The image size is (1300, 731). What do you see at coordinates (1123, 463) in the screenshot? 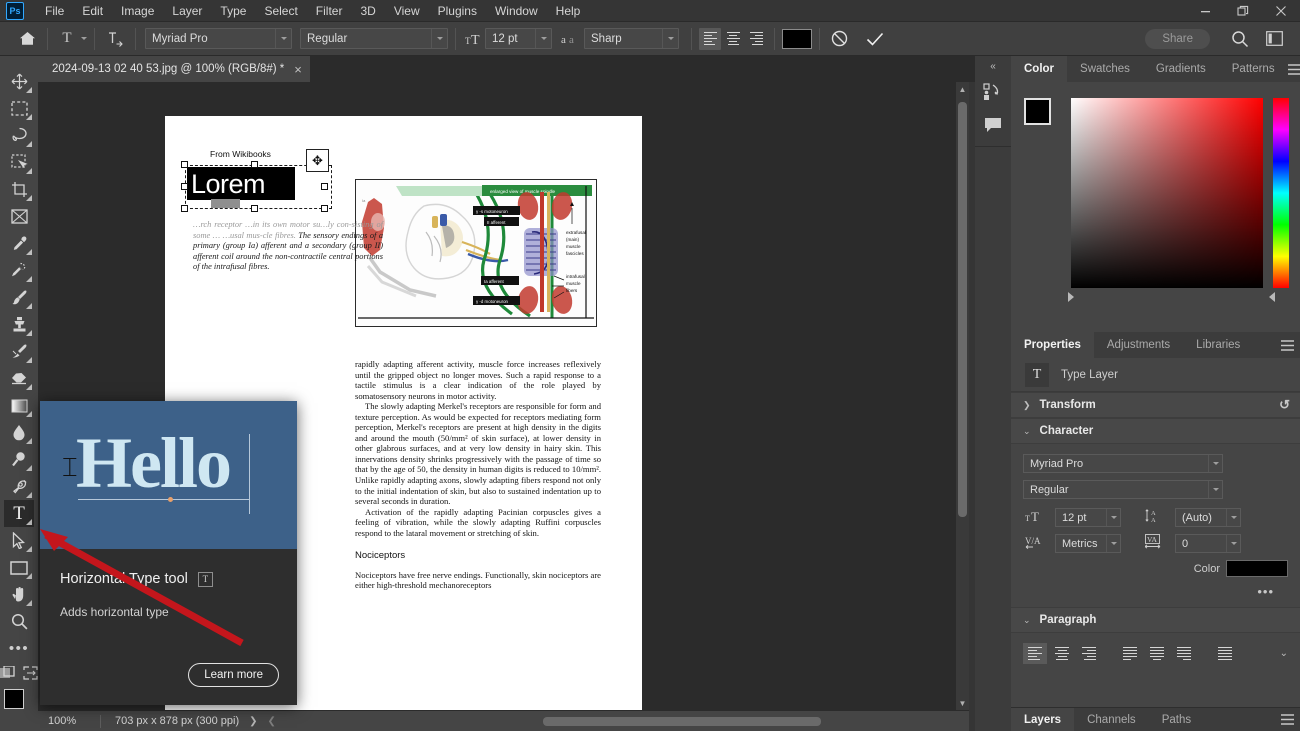
I see `character-font-family-select: Myriad Pro` at bounding box center [1123, 463].